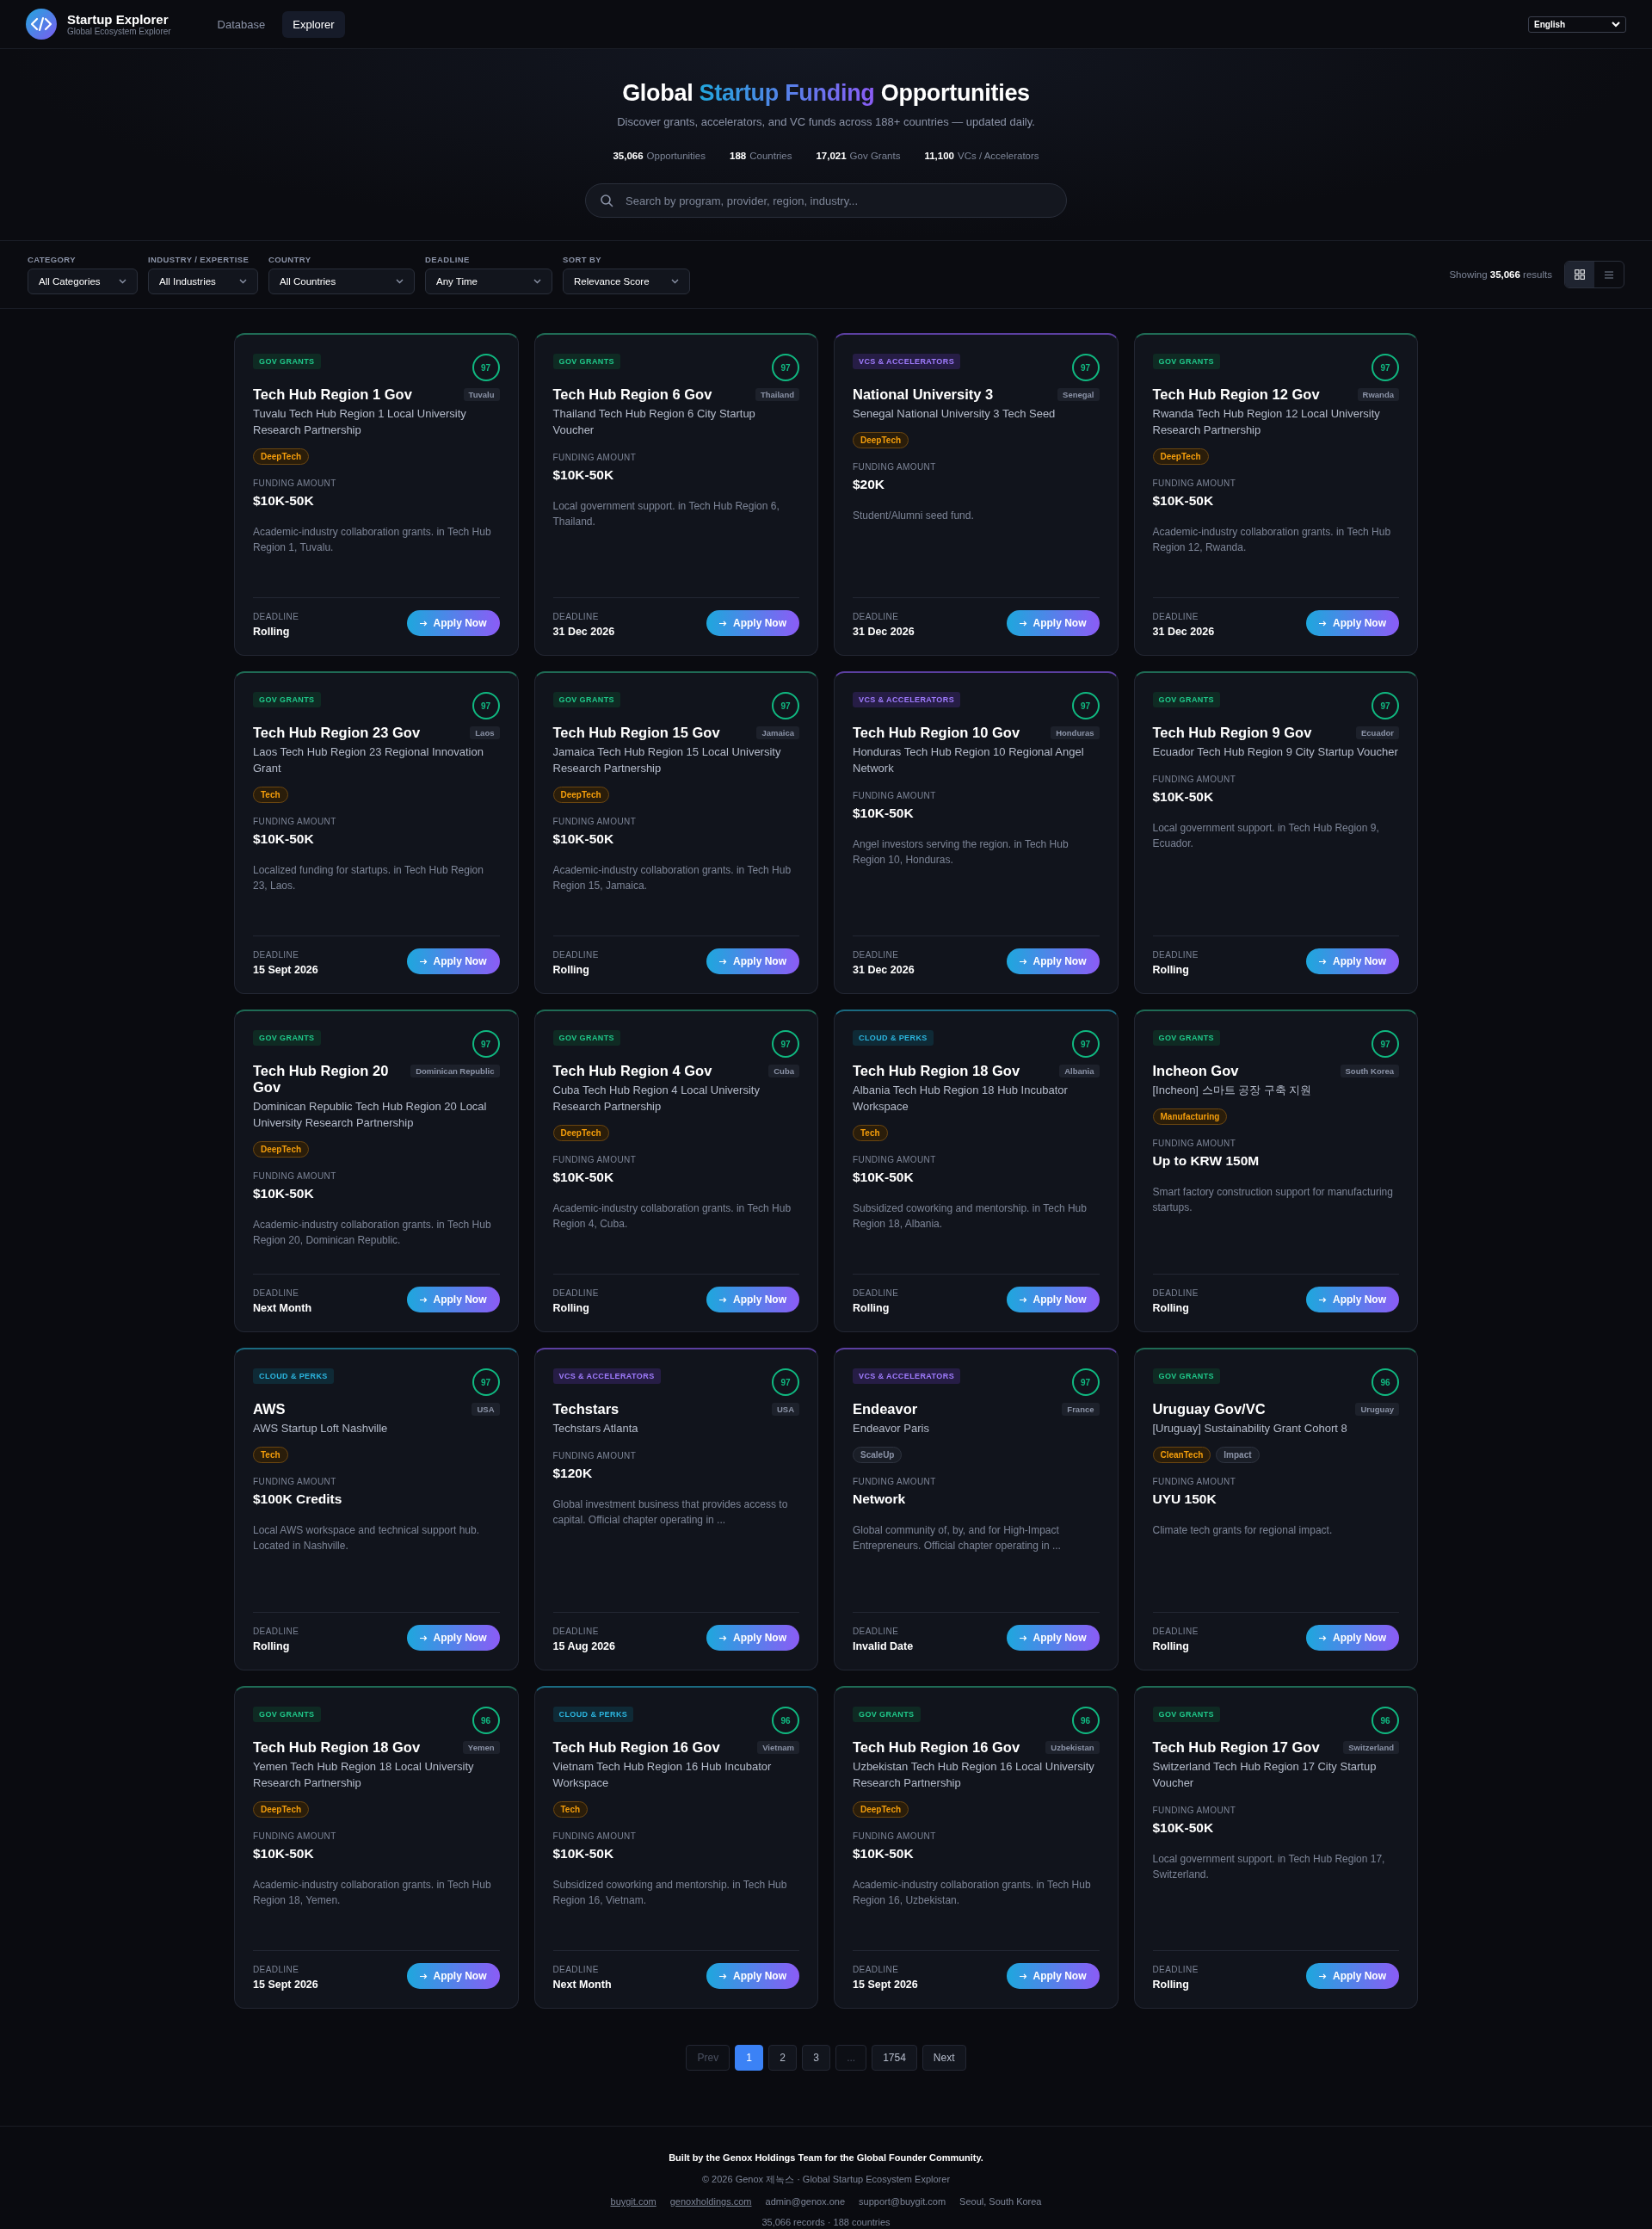  Describe the element at coordinates (199, 259) in the screenshot. I see `filter-label: INDUSTRY / EXPERTISE` at that location.